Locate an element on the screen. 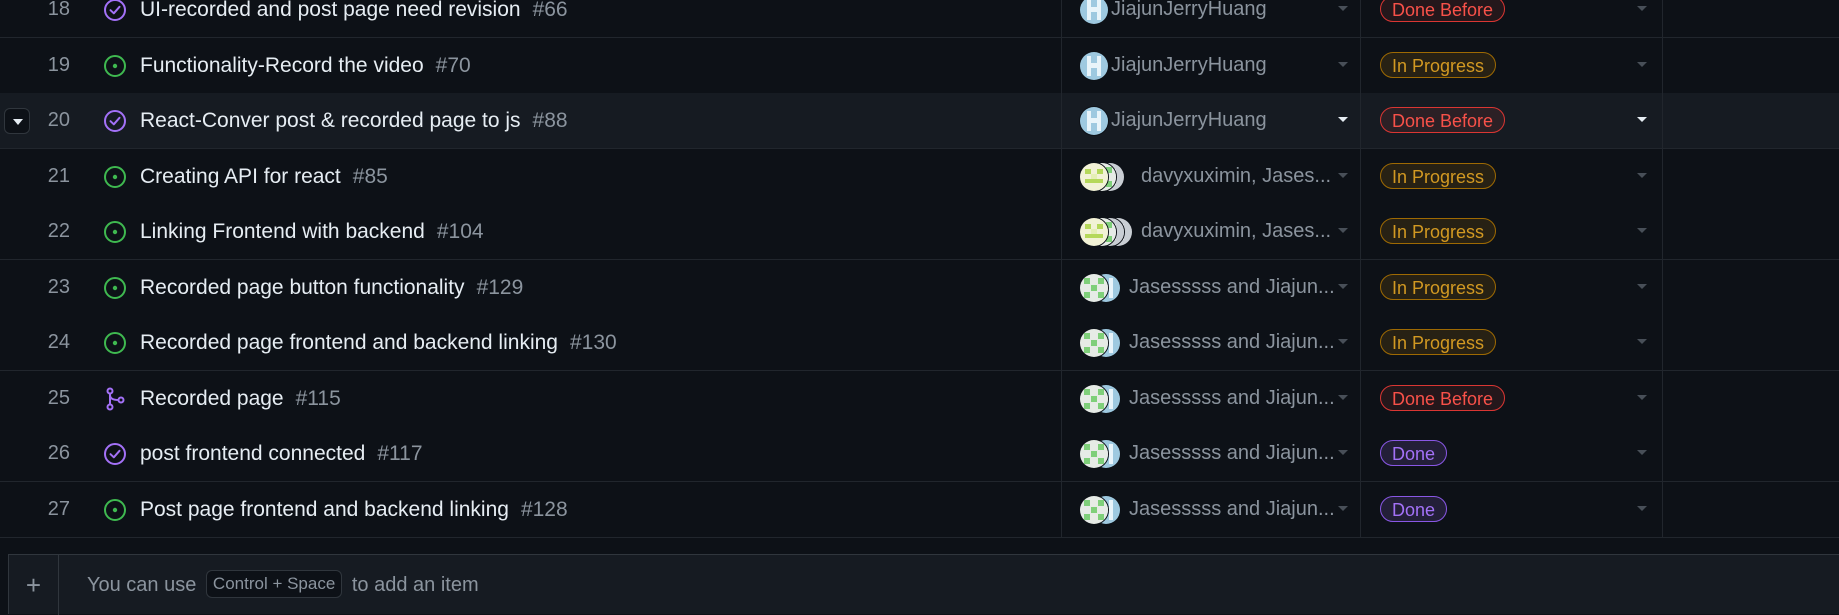 This screenshot has width=1839, height=615. issue-title-link: Linking Frontend with backend is located at coordinates (282, 231).